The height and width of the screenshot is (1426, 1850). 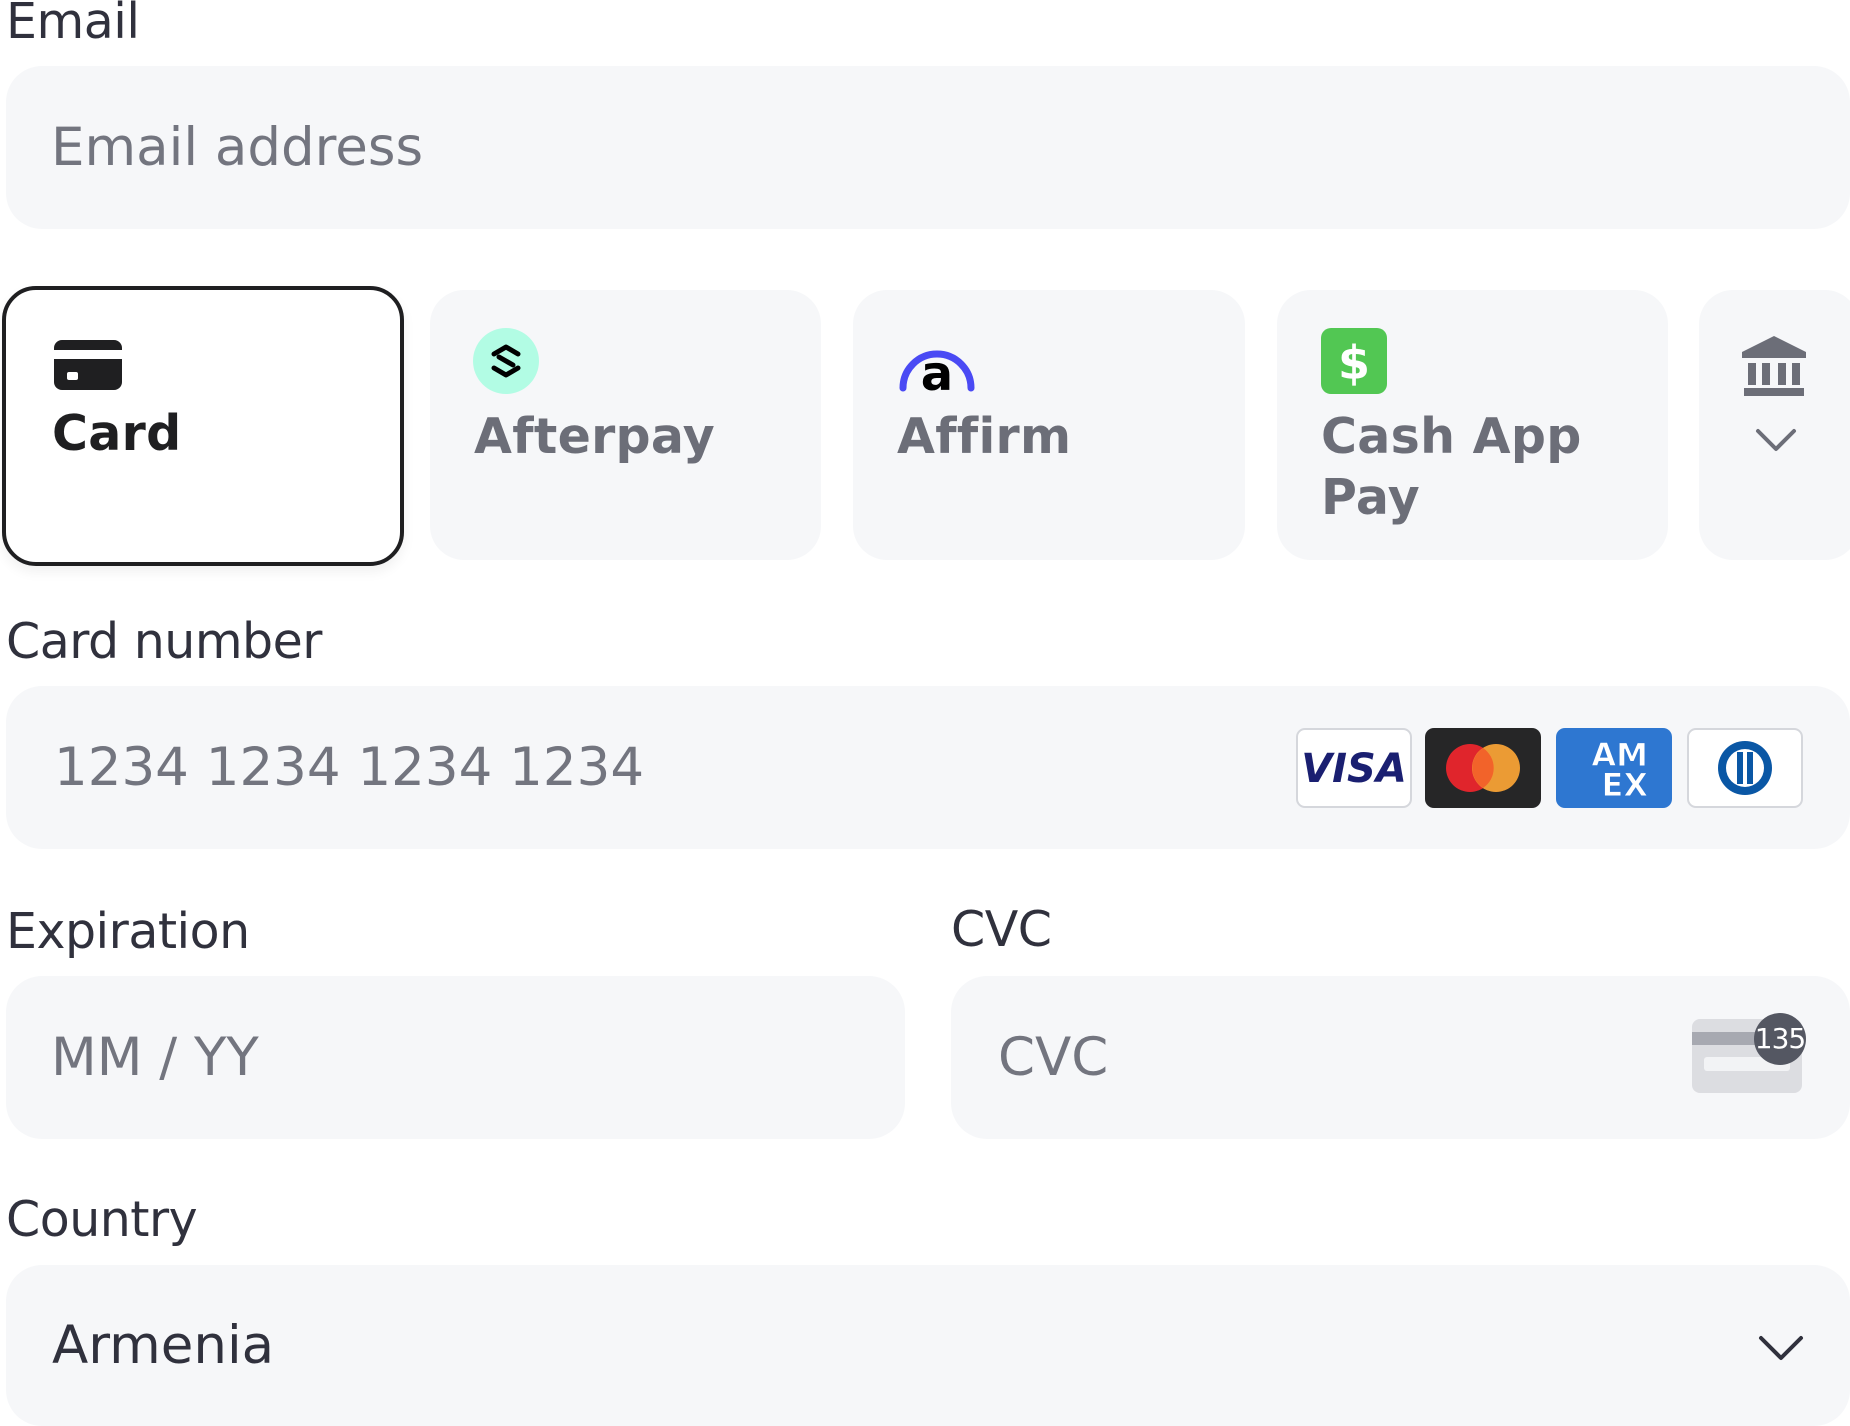 What do you see at coordinates (128, 931) in the screenshot?
I see `expiration-label: Expiration` at bounding box center [128, 931].